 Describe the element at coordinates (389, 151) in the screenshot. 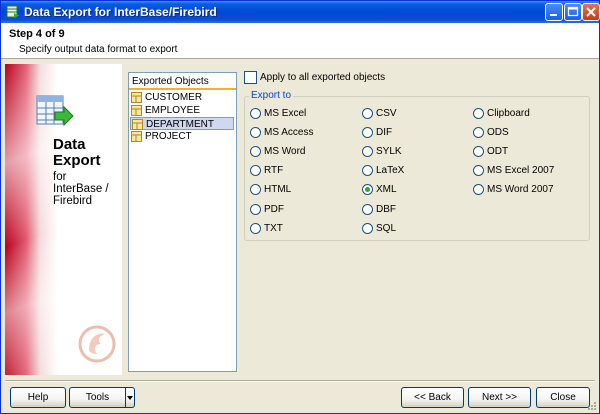

I see `radio-label-sylk: SYLK` at that location.